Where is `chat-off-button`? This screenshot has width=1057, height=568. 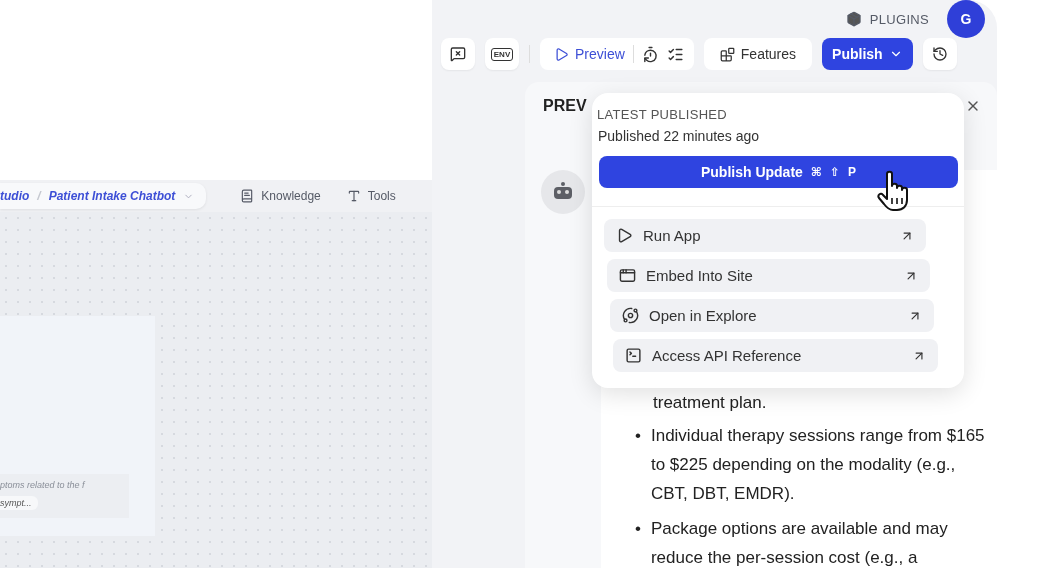
chat-off-button is located at coordinates (458, 54).